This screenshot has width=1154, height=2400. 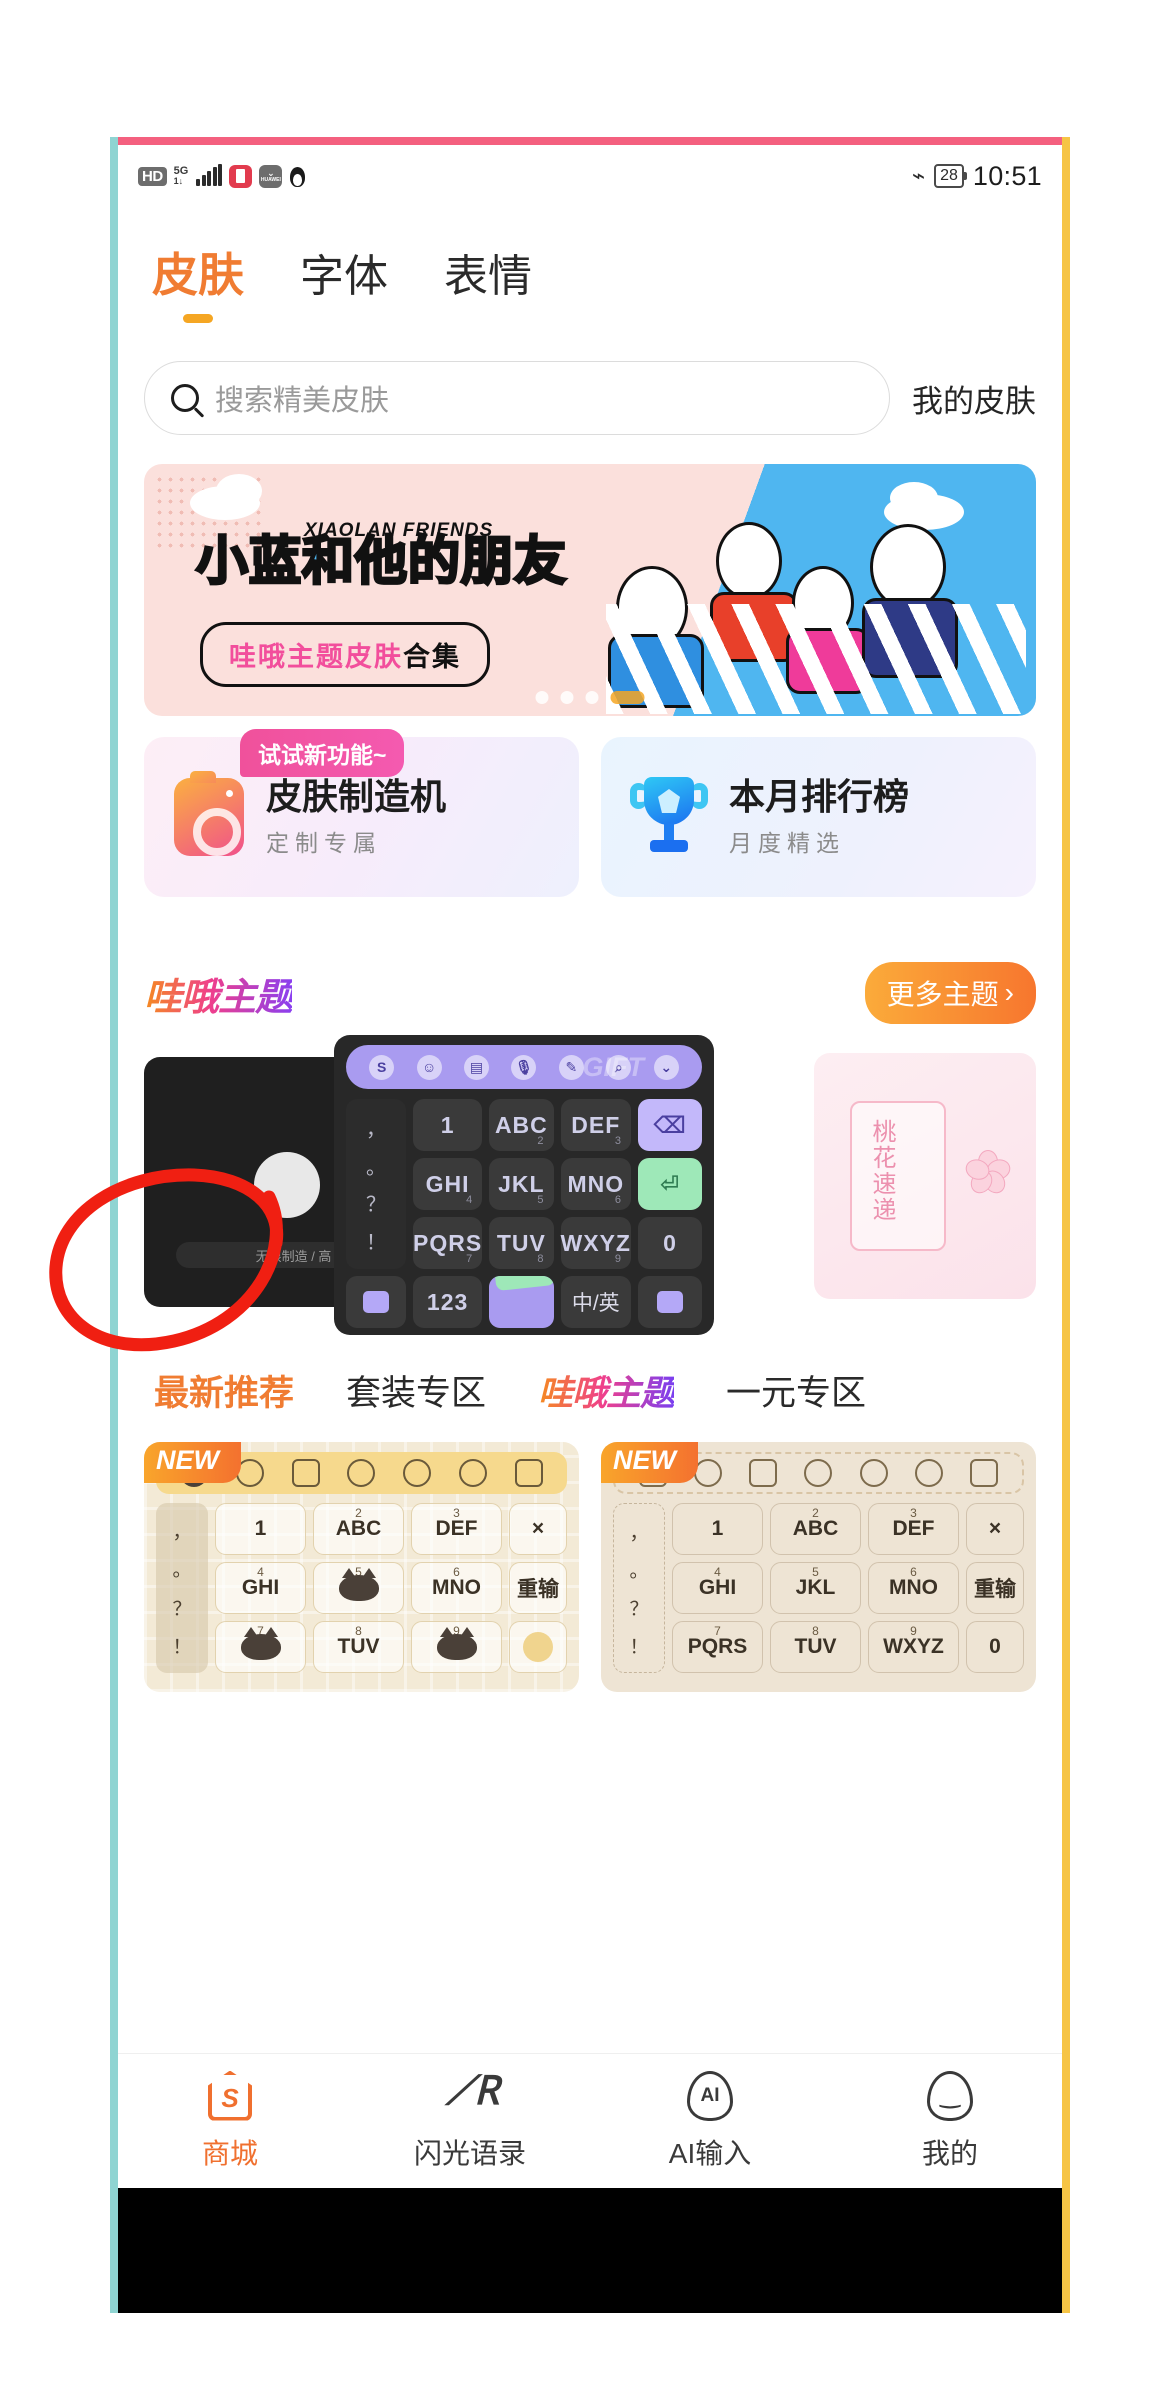 I want to click on key-jkl: JKL 5, so click(x=521, y=1184).